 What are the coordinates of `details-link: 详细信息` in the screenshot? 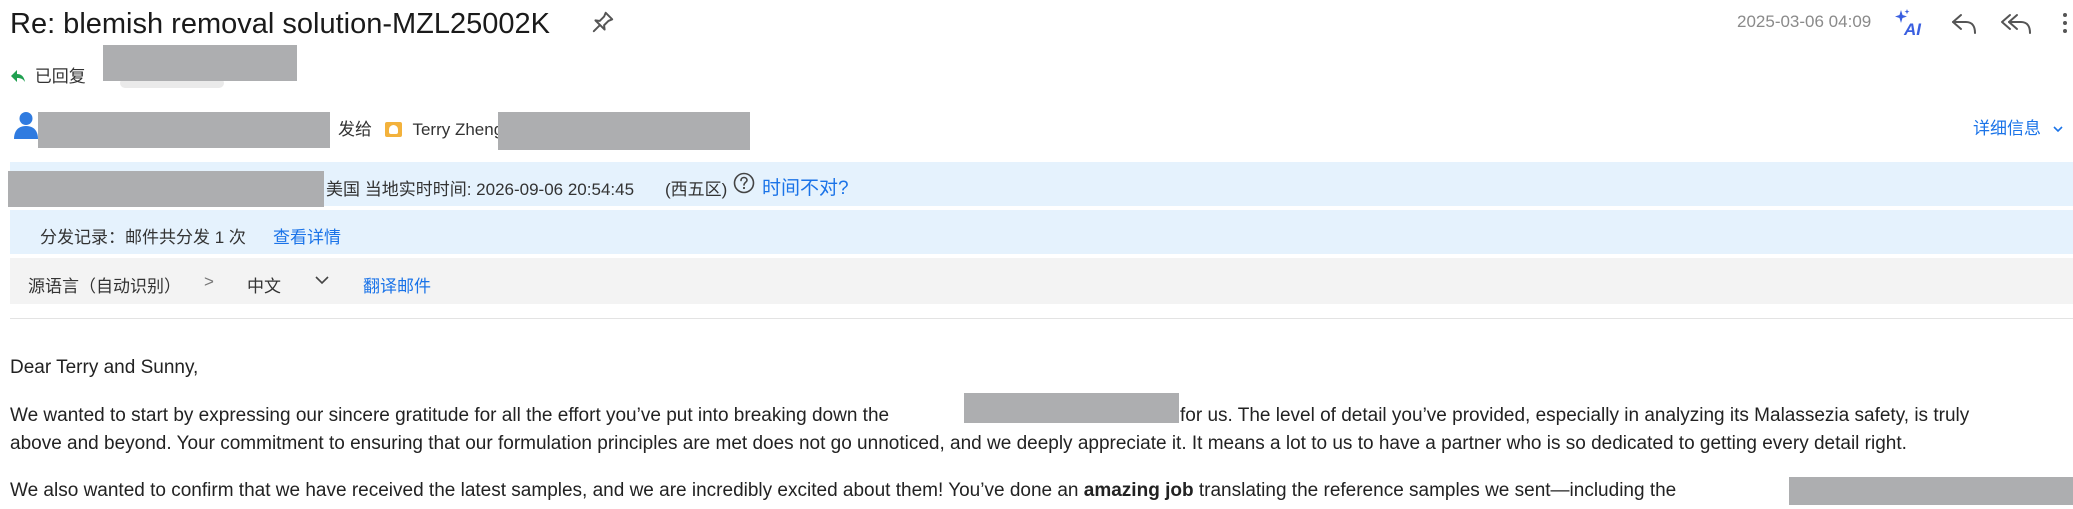 It's located at (2018, 126).